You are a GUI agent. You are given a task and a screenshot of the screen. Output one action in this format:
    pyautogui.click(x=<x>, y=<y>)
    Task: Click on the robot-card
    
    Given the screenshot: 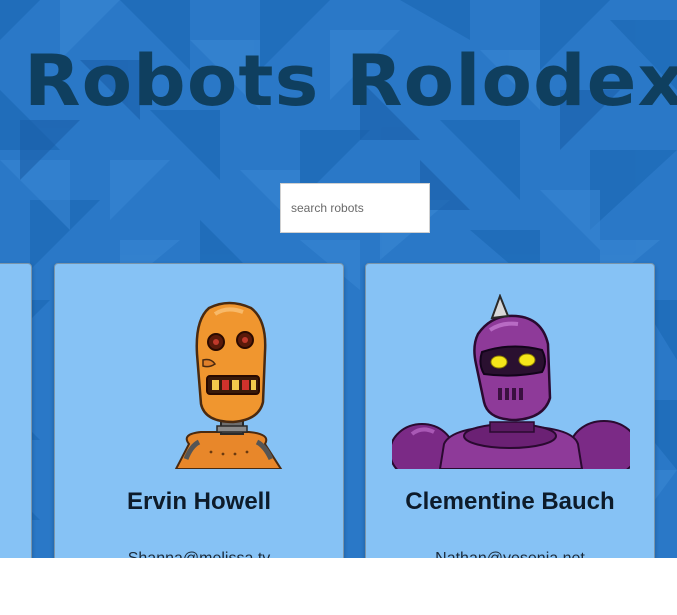 What is the action you would take?
    pyautogui.click(x=16, y=410)
    